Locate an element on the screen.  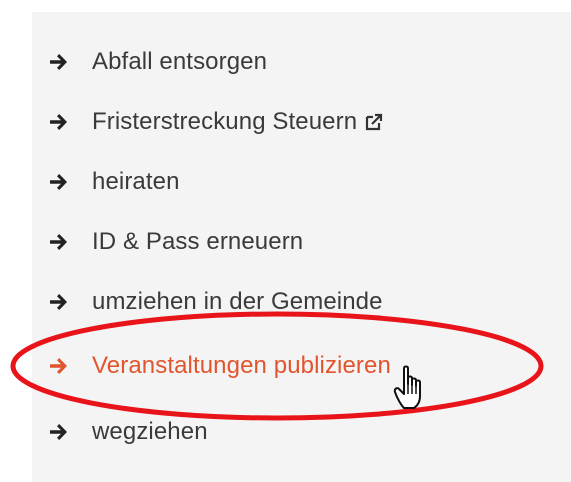
link-label: ID & Pass erneuern is located at coordinates (198, 241).